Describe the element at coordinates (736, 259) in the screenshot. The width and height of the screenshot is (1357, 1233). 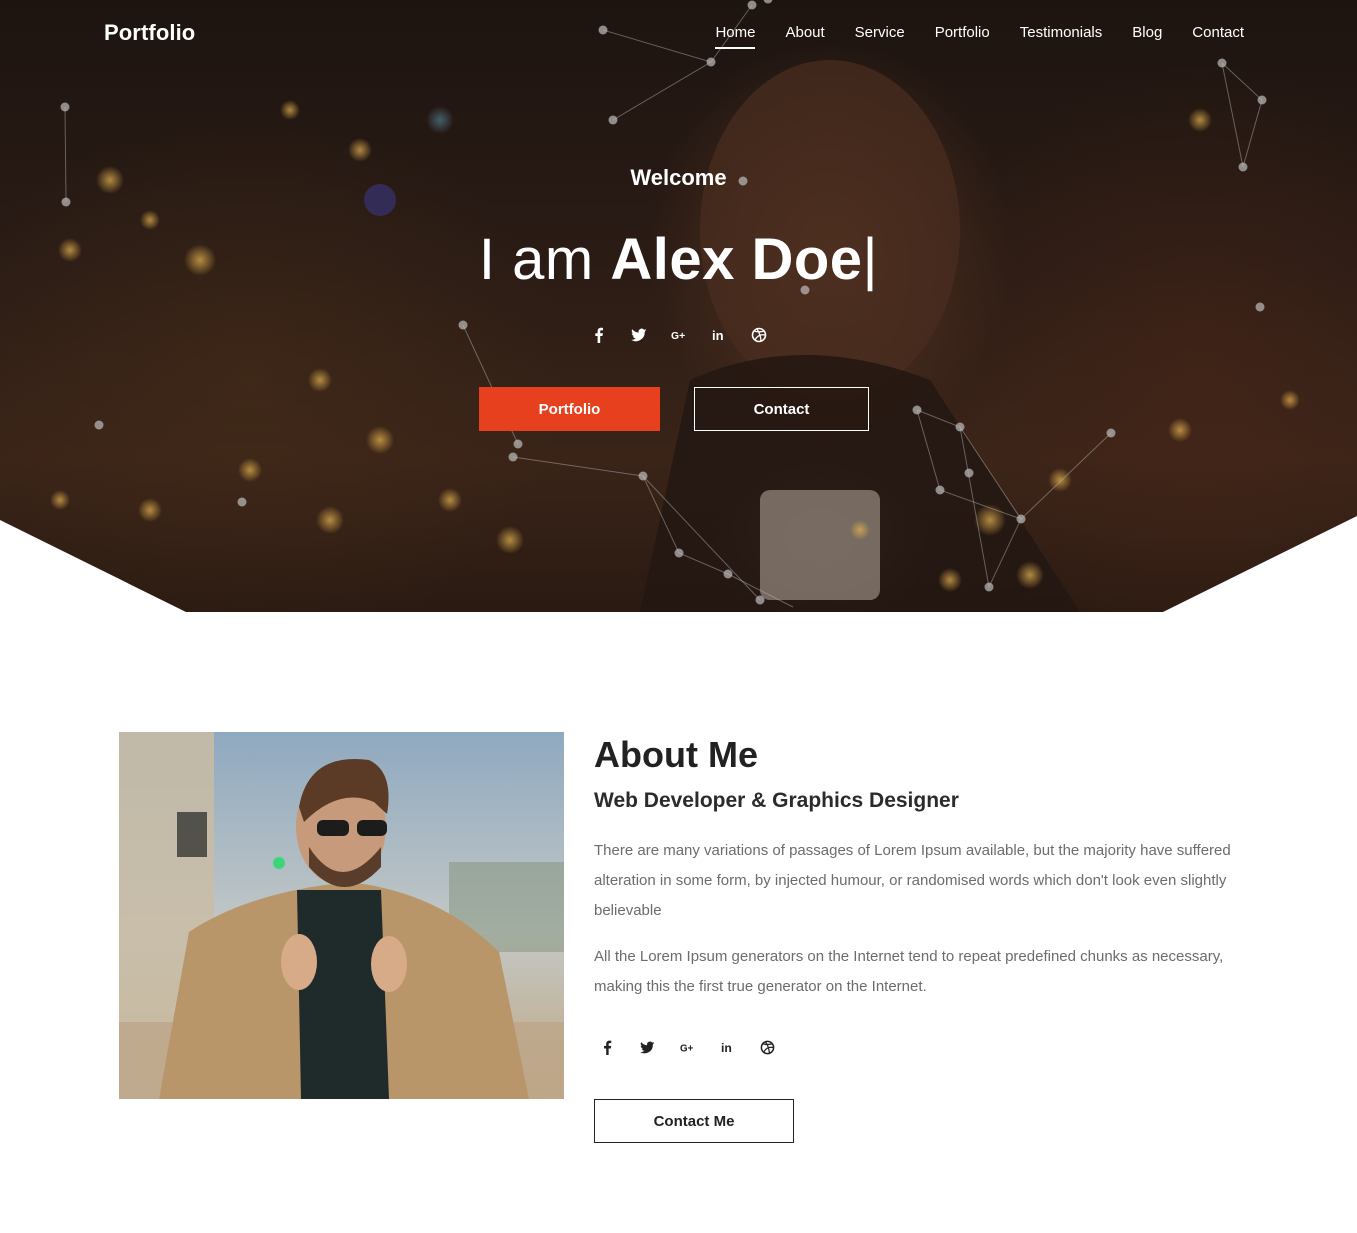
I see `hero-headline-name: Alex Doe` at that location.